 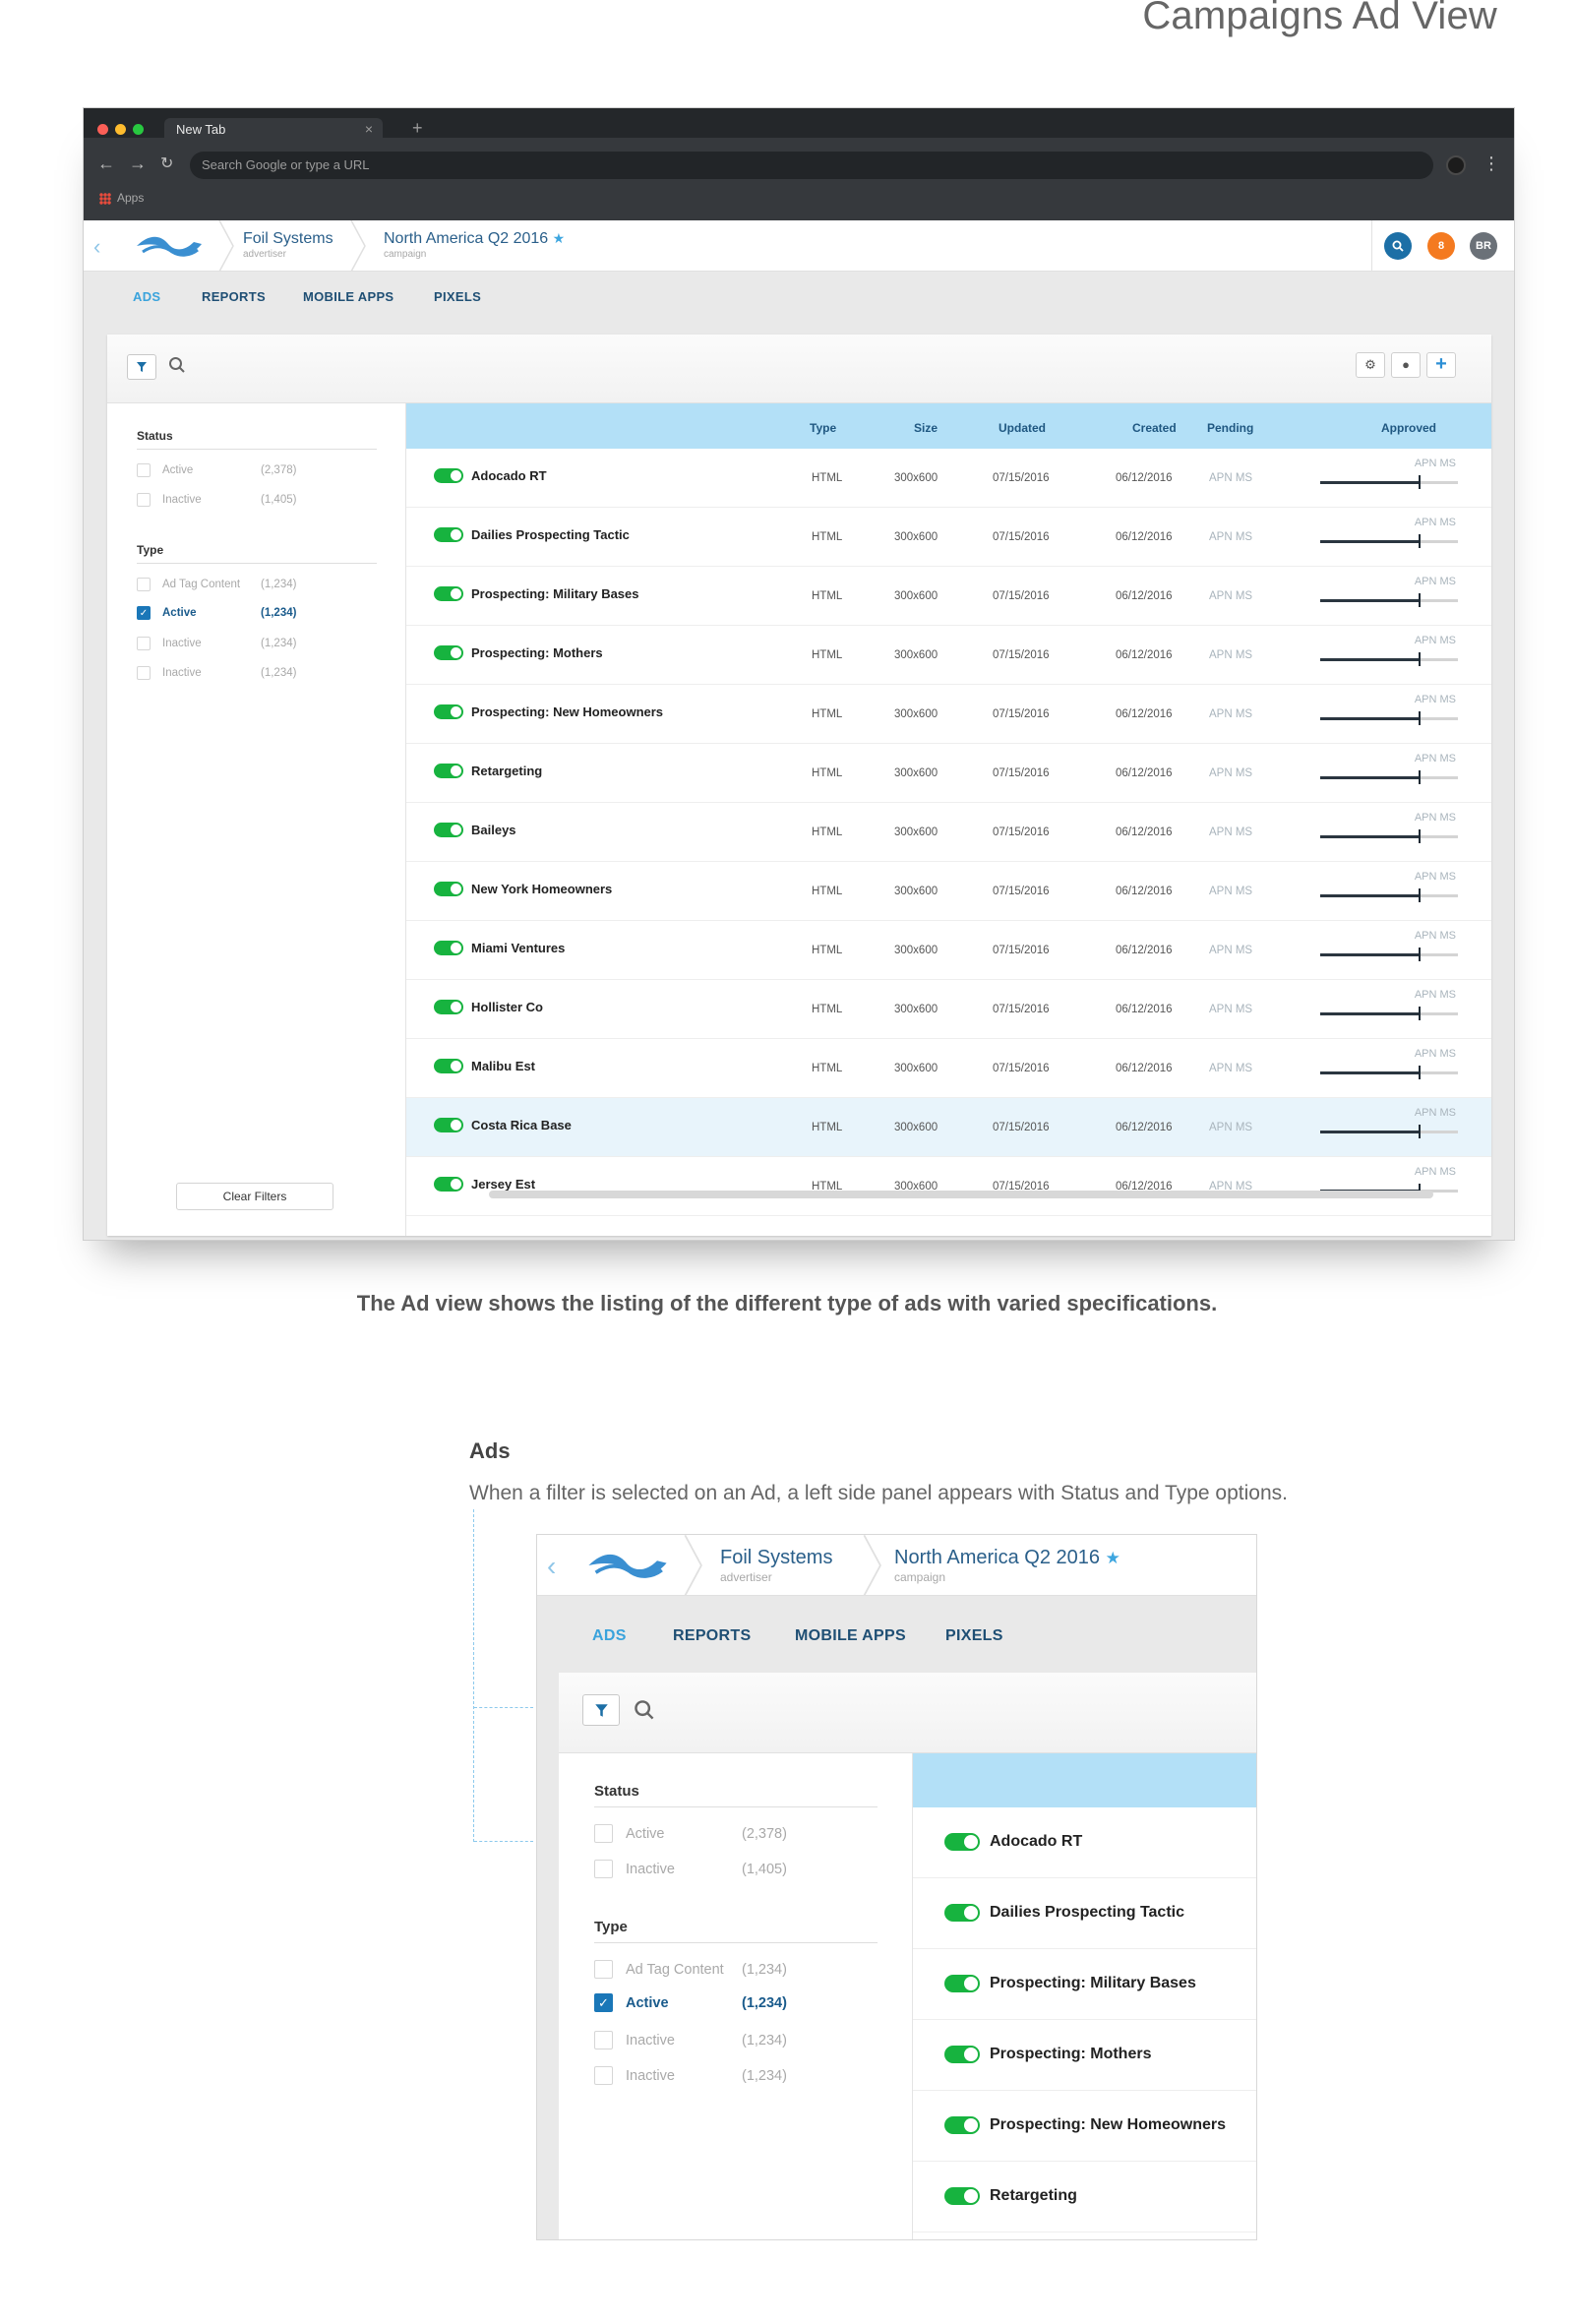 I want to click on add-ad-button: +, so click(x=1441, y=365).